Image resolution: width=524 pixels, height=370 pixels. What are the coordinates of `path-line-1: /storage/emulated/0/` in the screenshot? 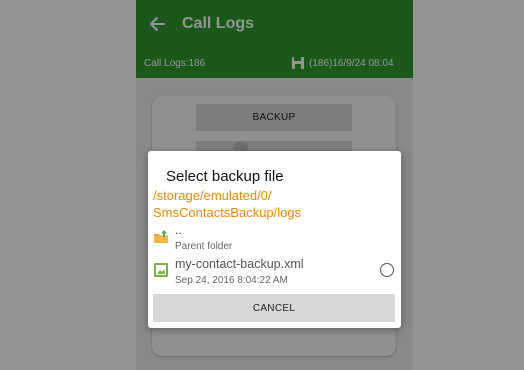 It's located at (212, 195).